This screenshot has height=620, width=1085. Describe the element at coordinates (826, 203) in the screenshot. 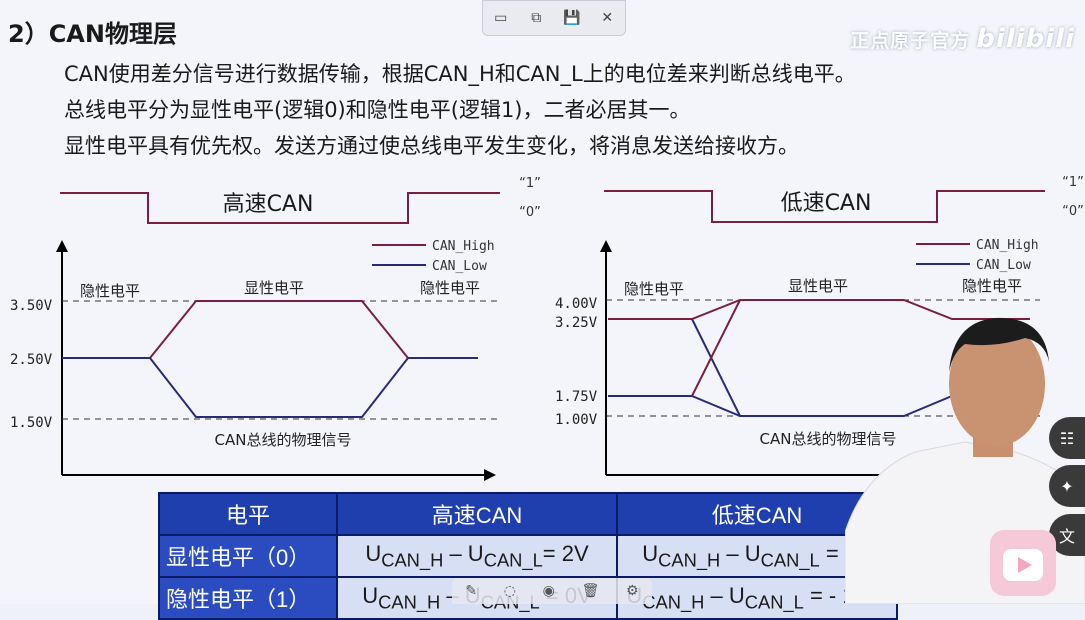

I see `logic-label: 低速CAN` at that location.